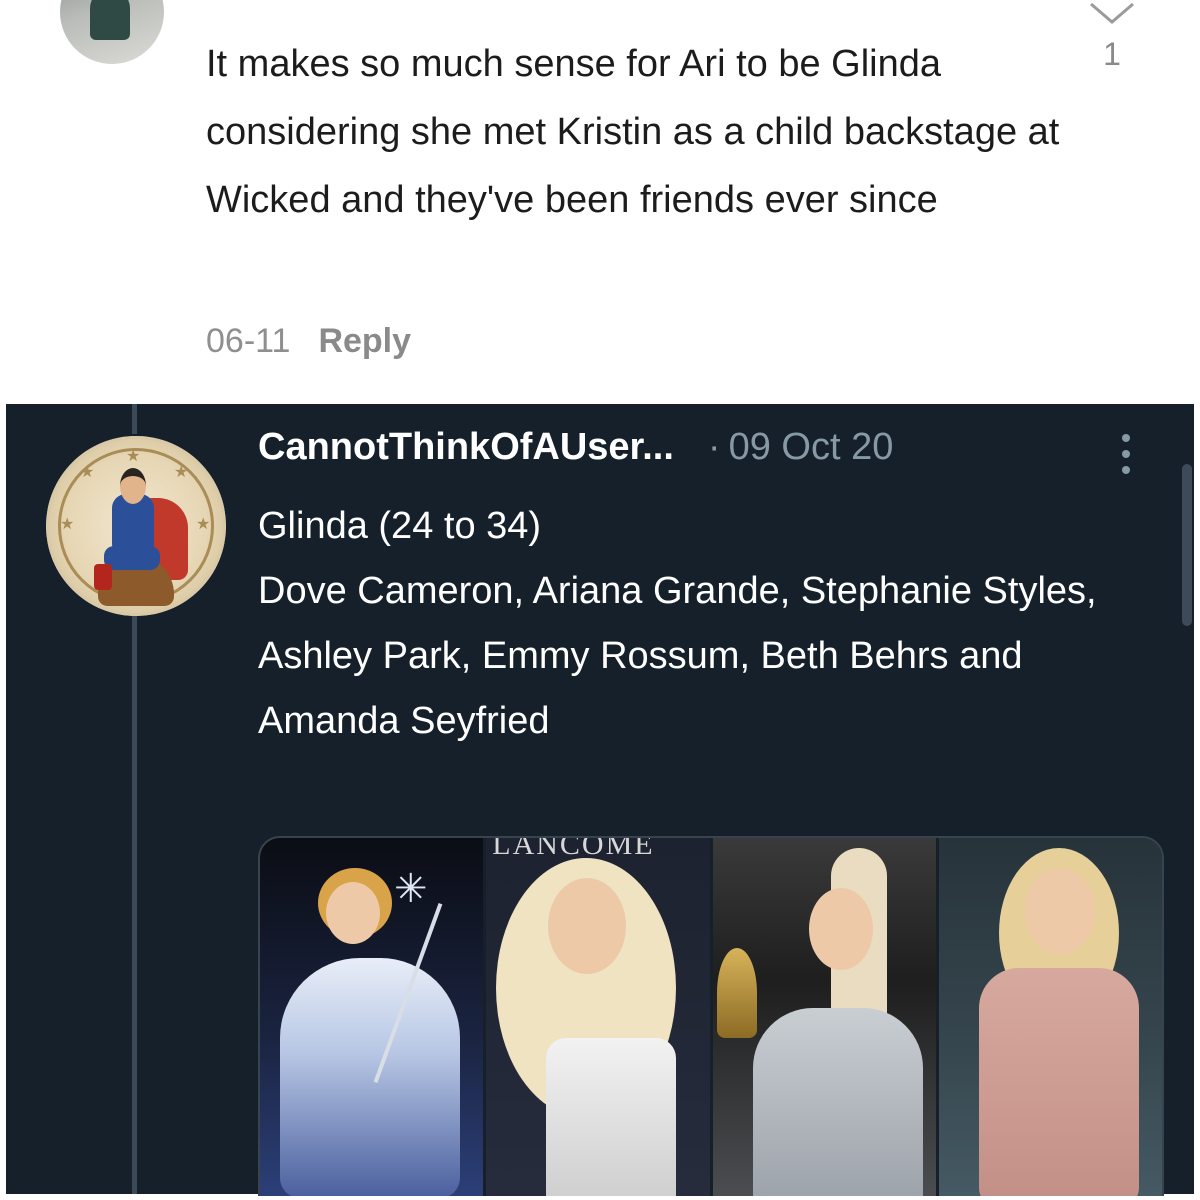  I want to click on tweet-header: CannotThinkOfAUser... · 09 Oct 20, so click(575, 447).